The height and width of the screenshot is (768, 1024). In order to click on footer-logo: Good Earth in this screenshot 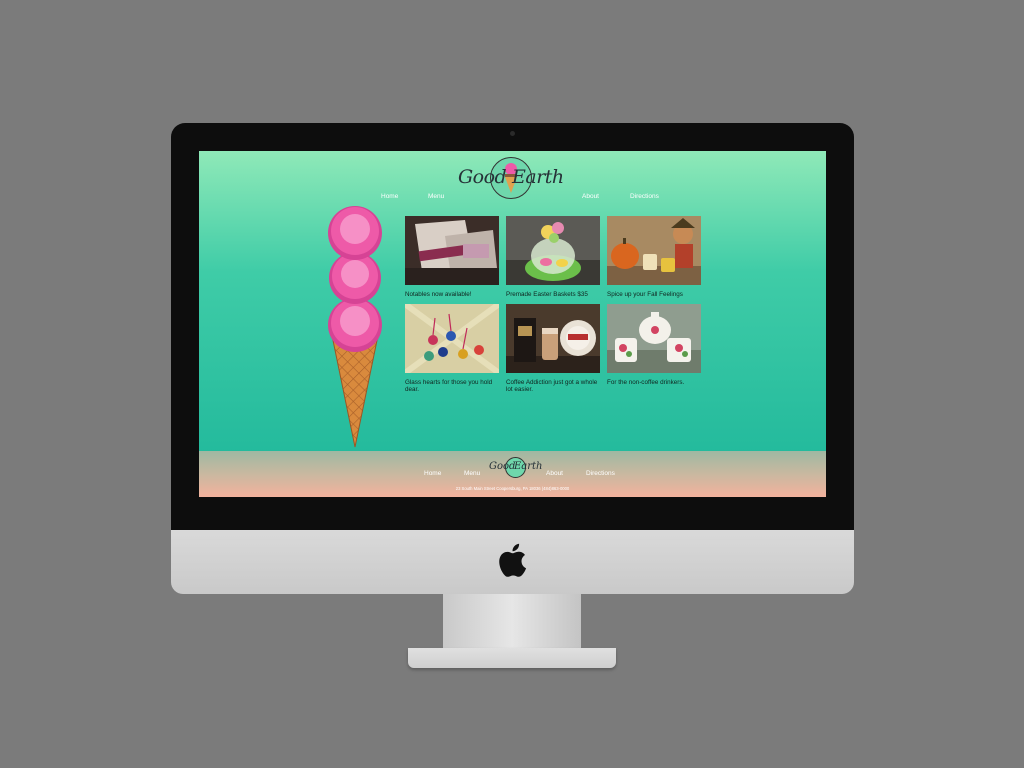, I will do `click(515, 467)`.